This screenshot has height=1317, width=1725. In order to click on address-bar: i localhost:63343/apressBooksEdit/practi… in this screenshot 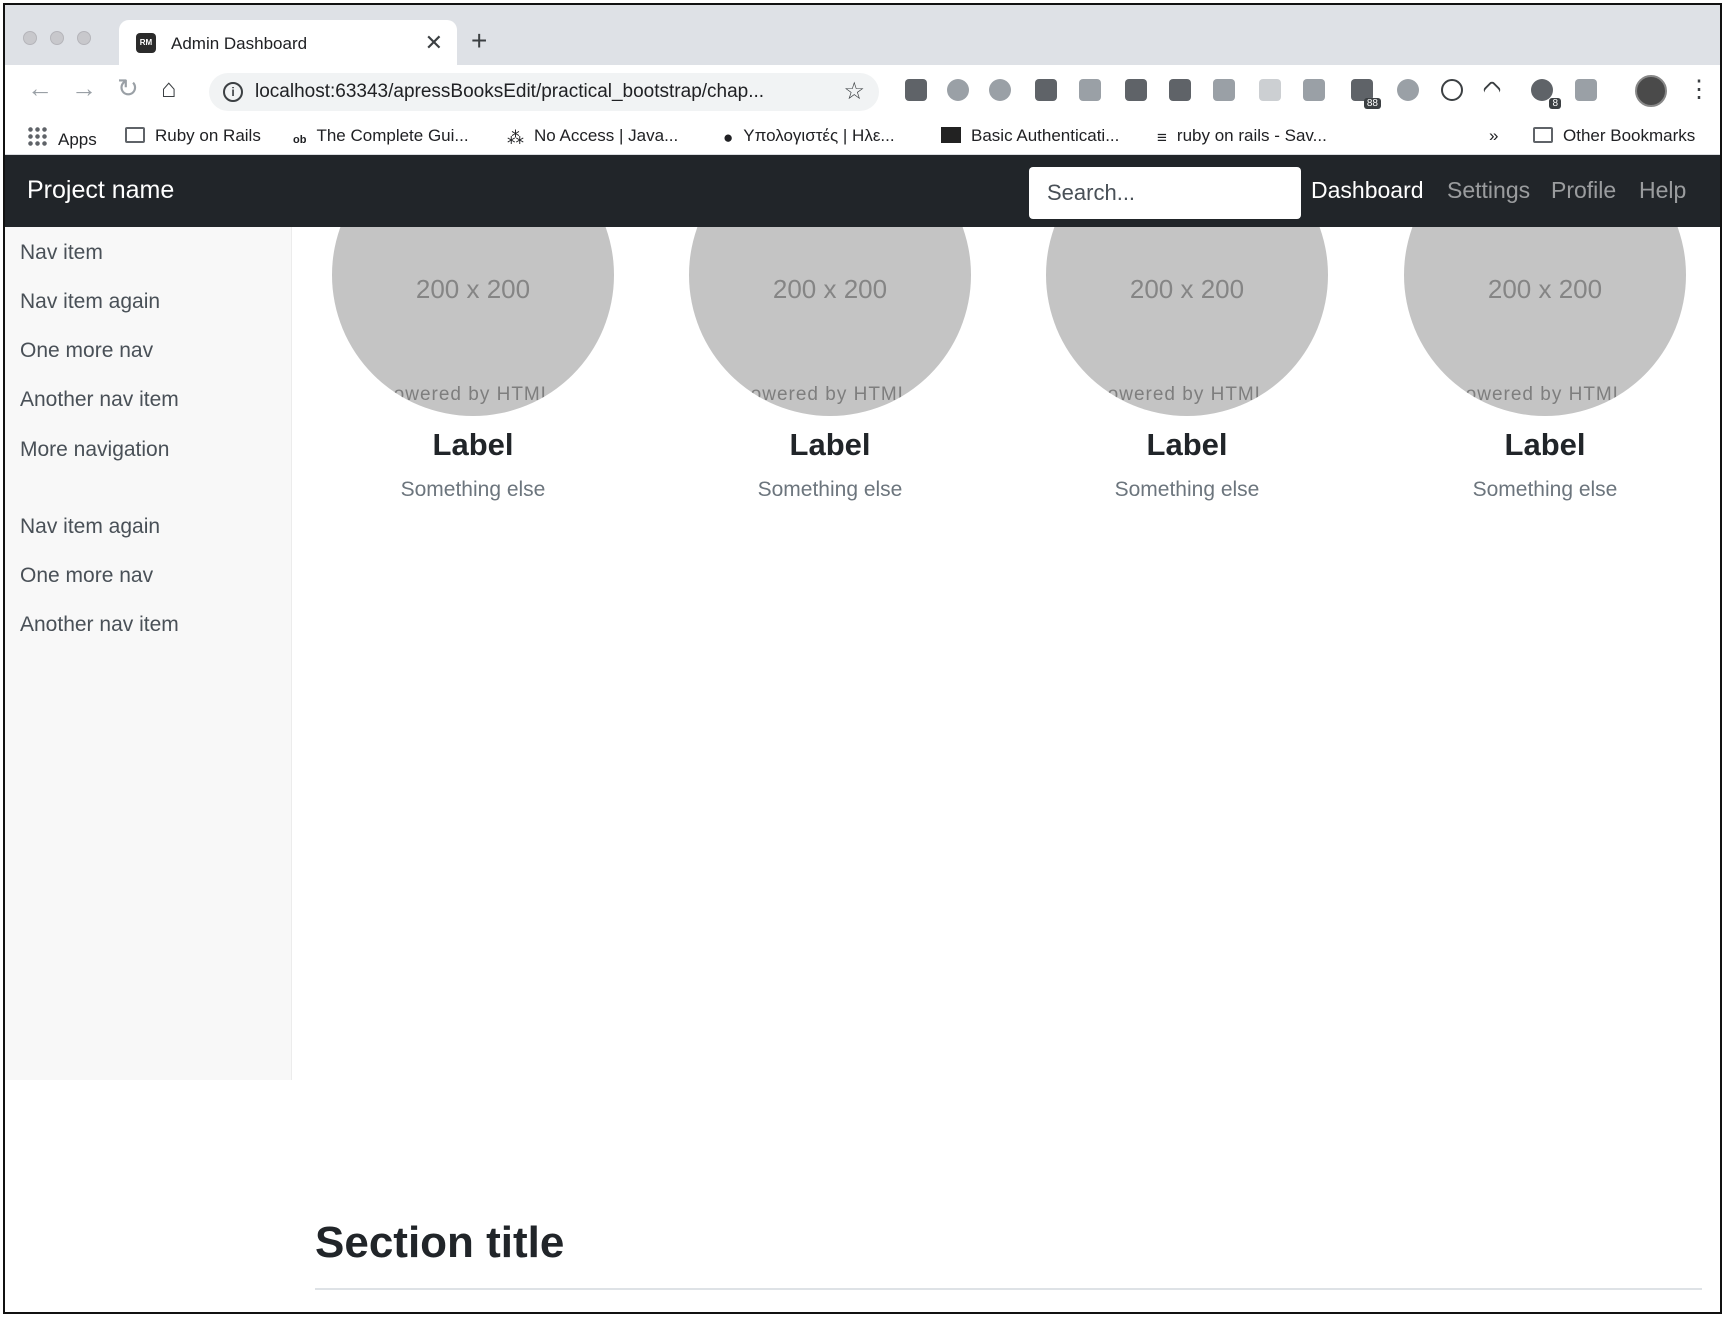, I will do `click(544, 92)`.